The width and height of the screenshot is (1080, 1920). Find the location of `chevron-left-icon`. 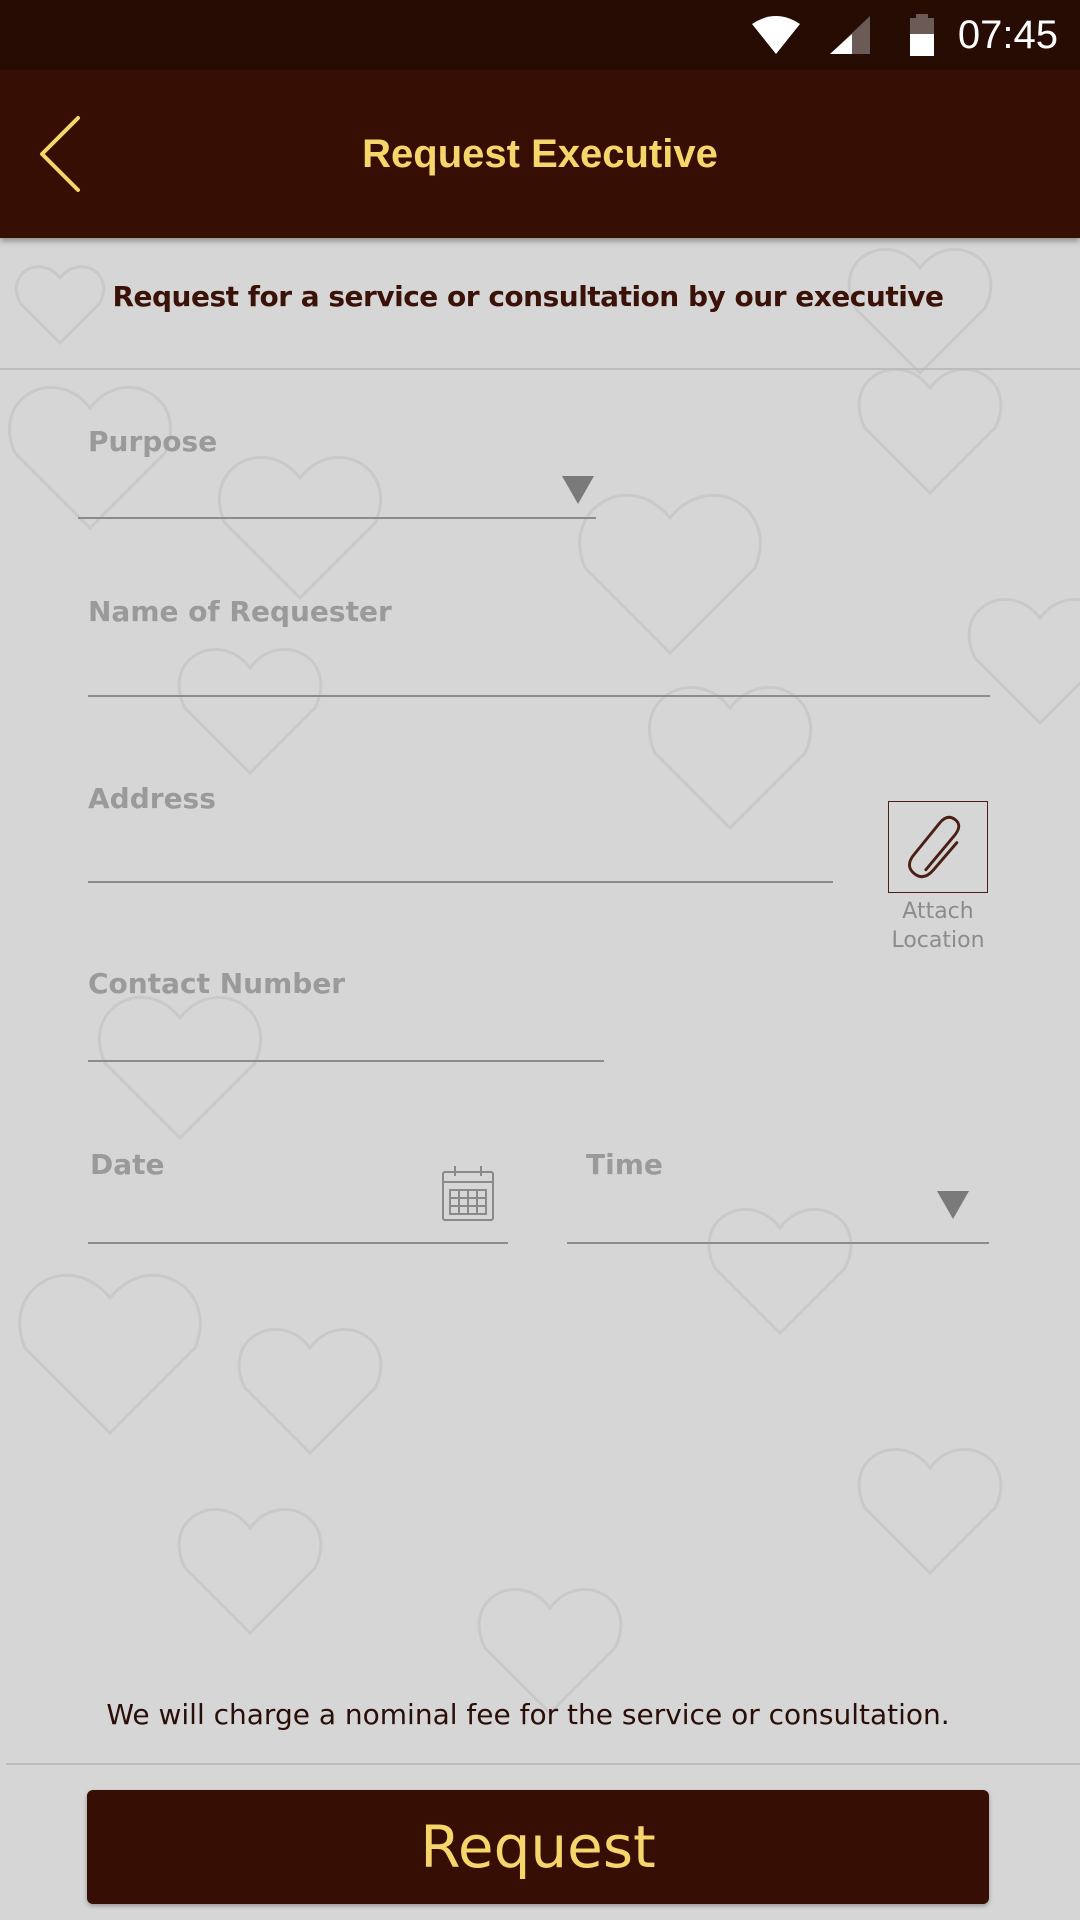

chevron-left-icon is located at coordinates (60, 154).